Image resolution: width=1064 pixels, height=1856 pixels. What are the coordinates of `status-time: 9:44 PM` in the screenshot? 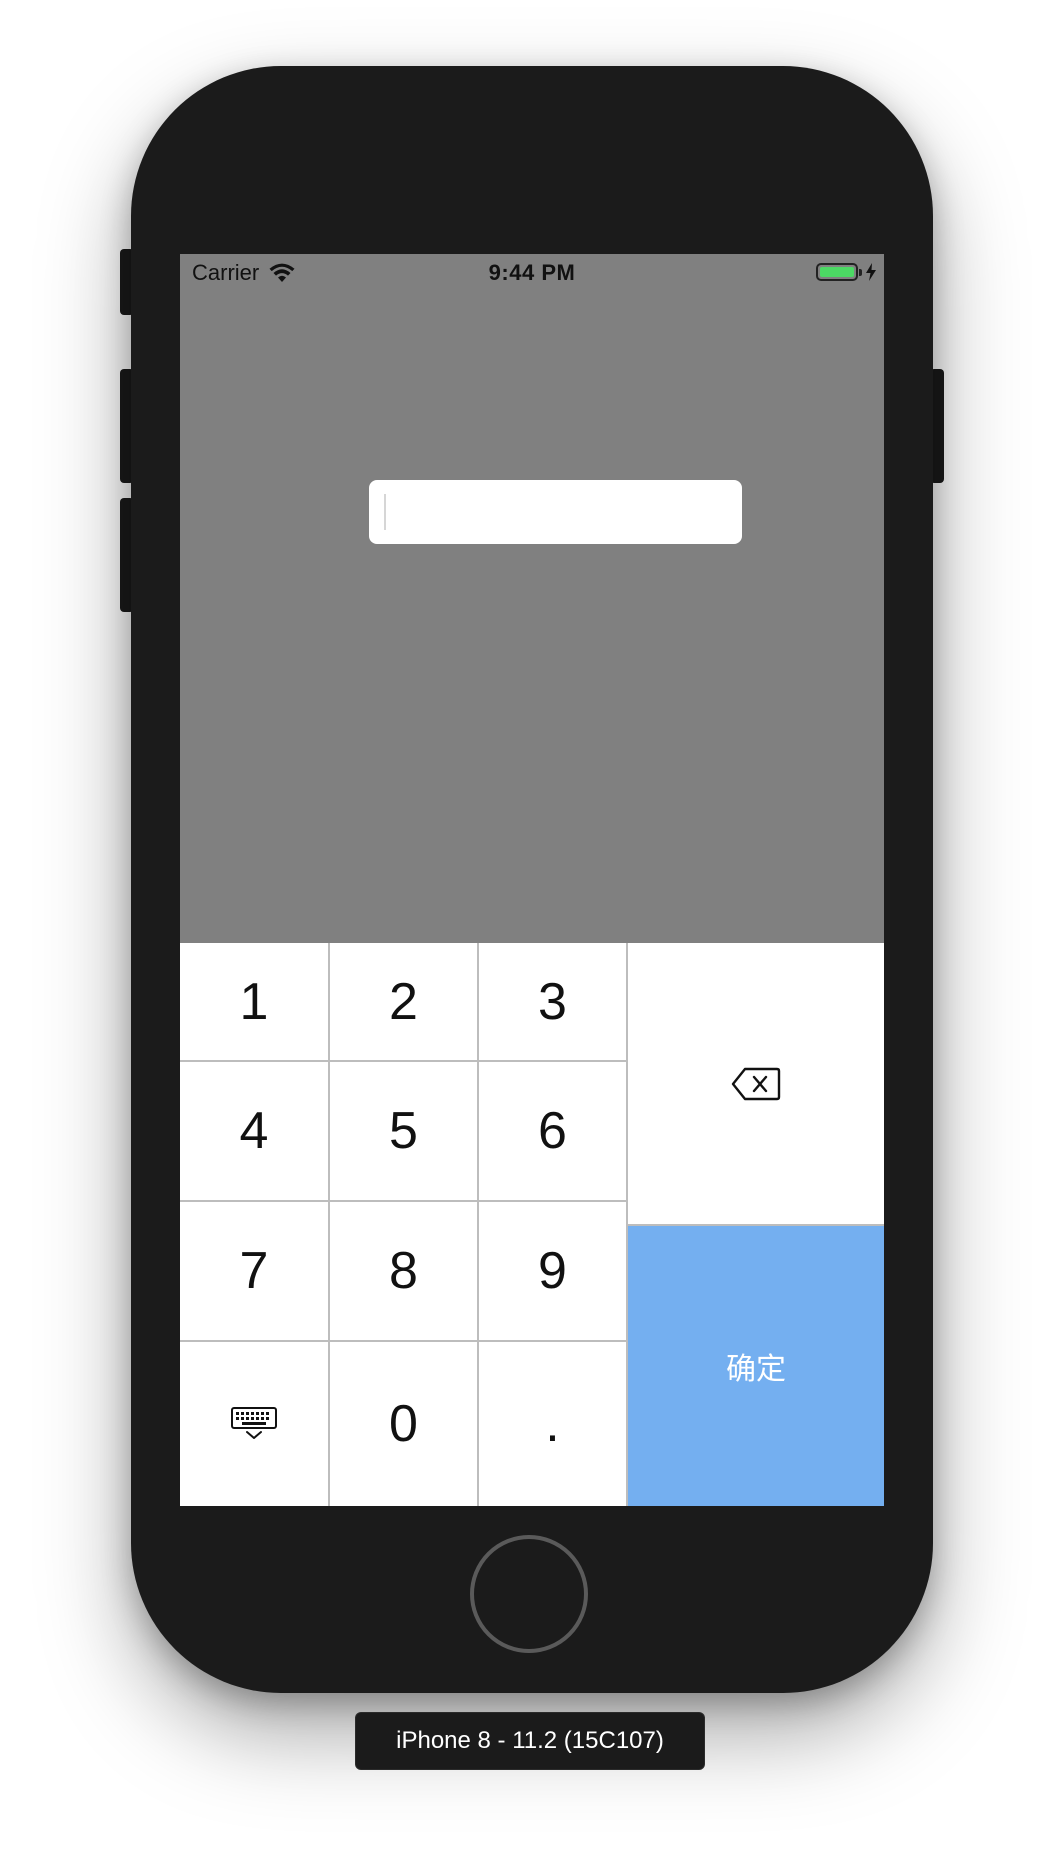 It's located at (532, 272).